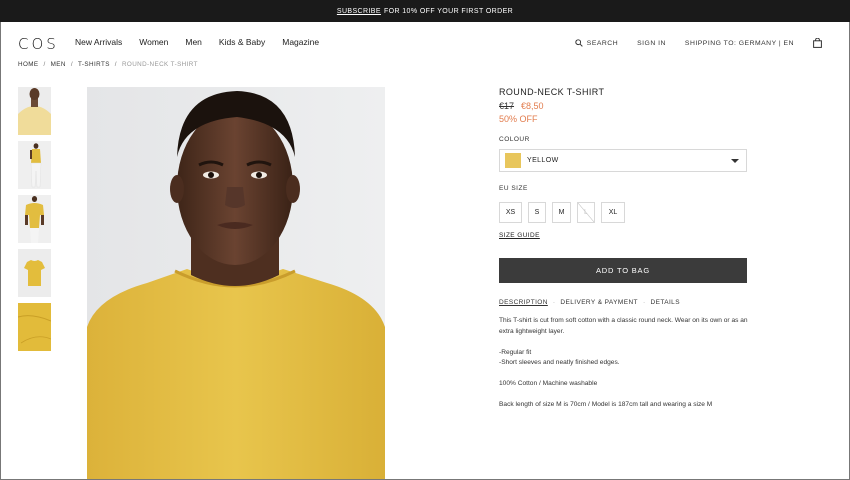 The width and height of the screenshot is (850, 480). What do you see at coordinates (58, 64) in the screenshot?
I see `breadcrumb-men: MEN` at bounding box center [58, 64].